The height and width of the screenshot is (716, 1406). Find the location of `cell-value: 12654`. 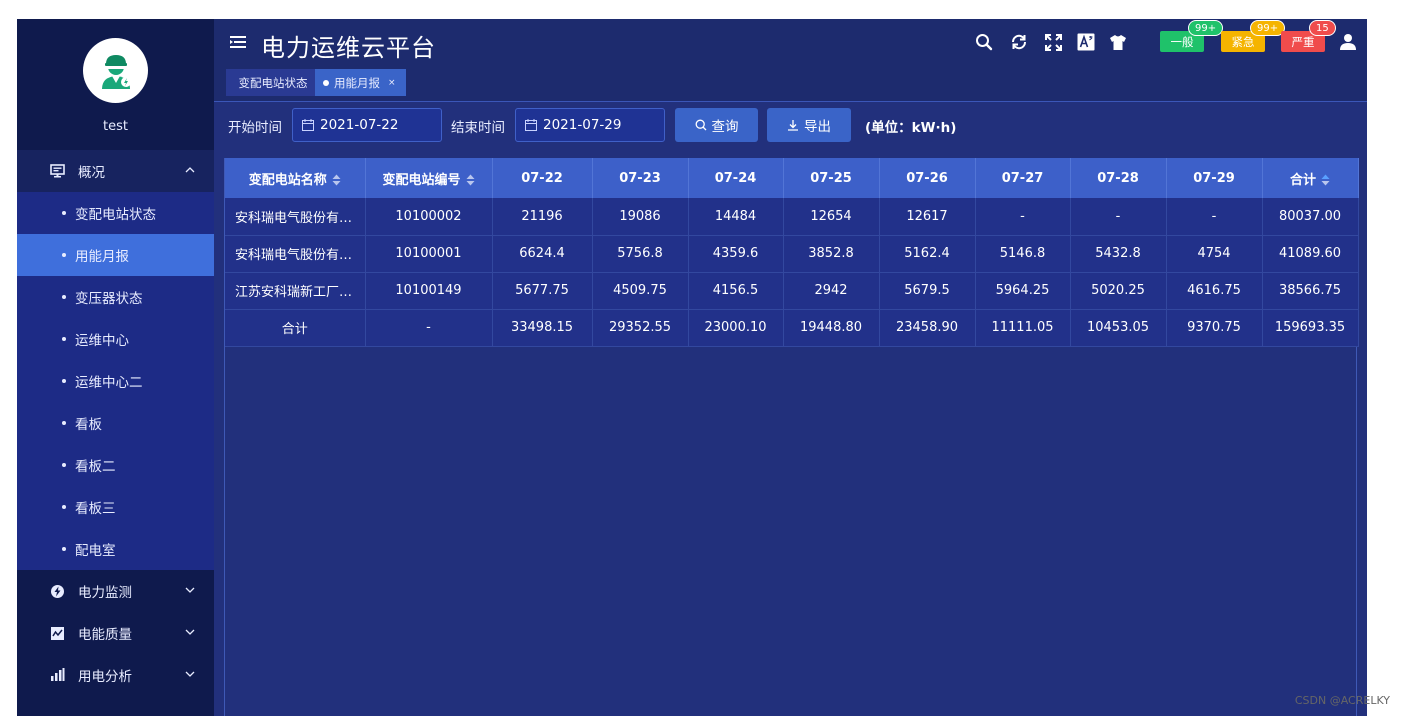

cell-value: 12654 is located at coordinates (831, 217).